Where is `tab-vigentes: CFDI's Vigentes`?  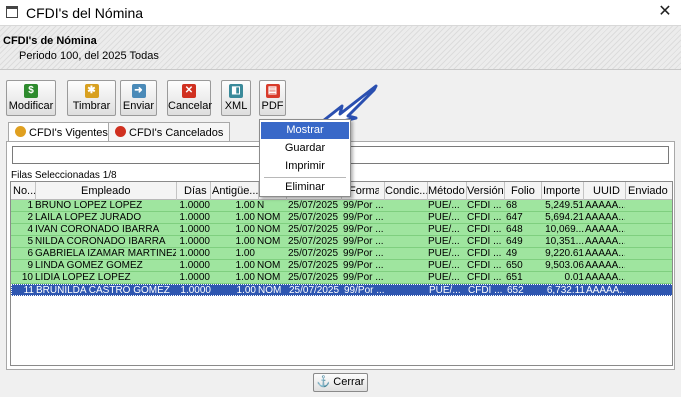
tab-vigentes: CFDI's Vigentes is located at coordinates (61, 132).